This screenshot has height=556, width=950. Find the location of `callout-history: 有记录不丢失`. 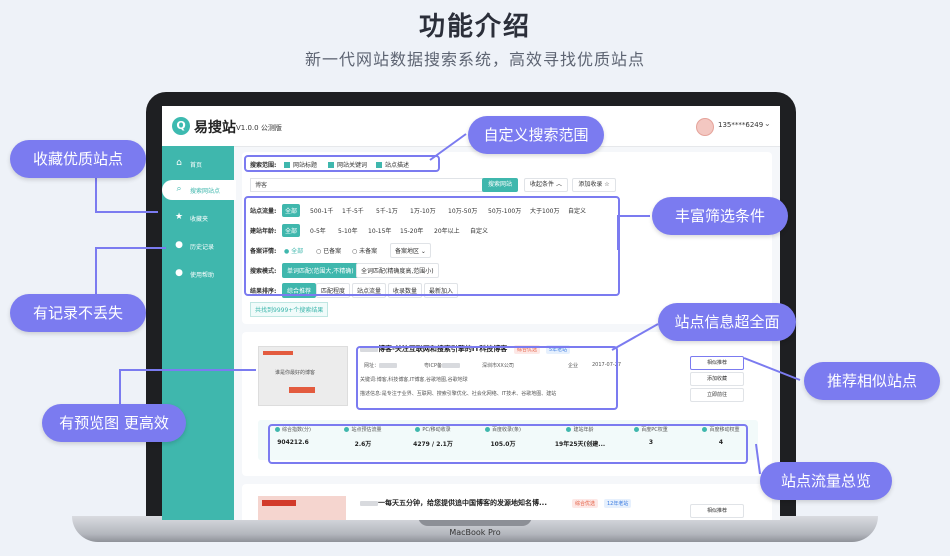

callout-history: 有记录不丢失 is located at coordinates (78, 313).